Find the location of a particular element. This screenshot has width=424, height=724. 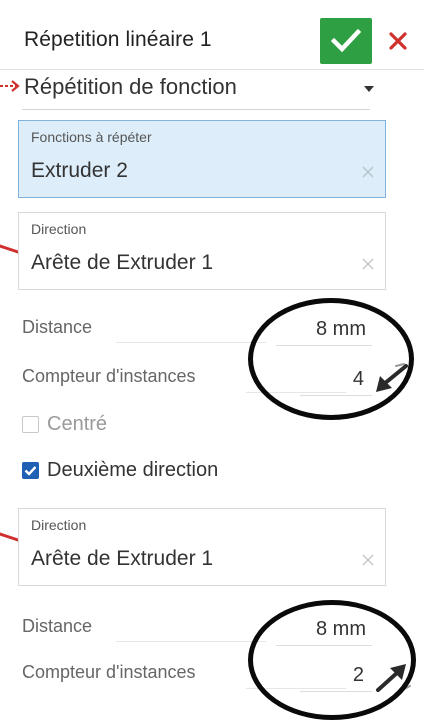

accept-button is located at coordinates (346, 41).